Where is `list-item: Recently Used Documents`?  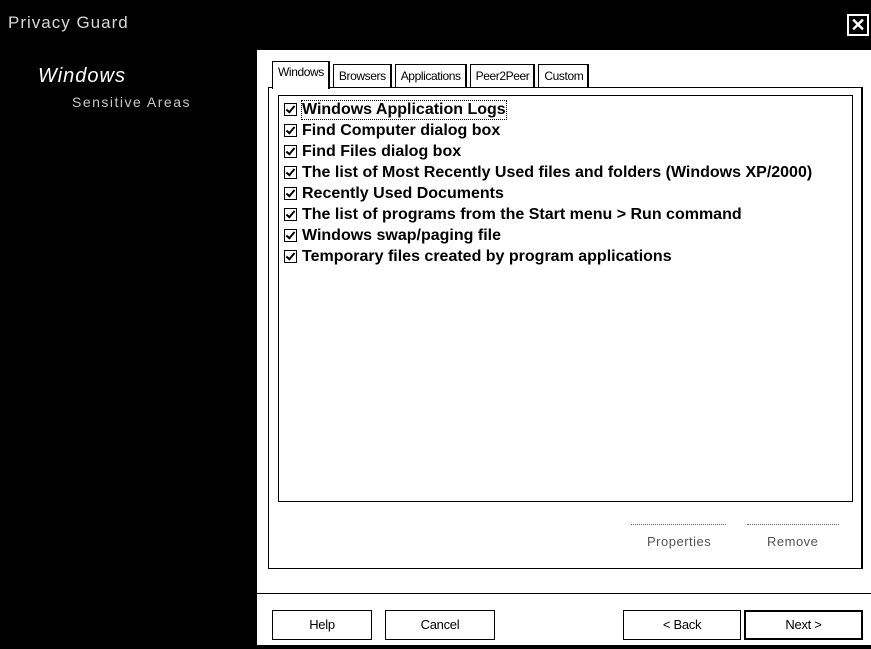 list-item: Recently Used Documents is located at coordinates (394, 193).